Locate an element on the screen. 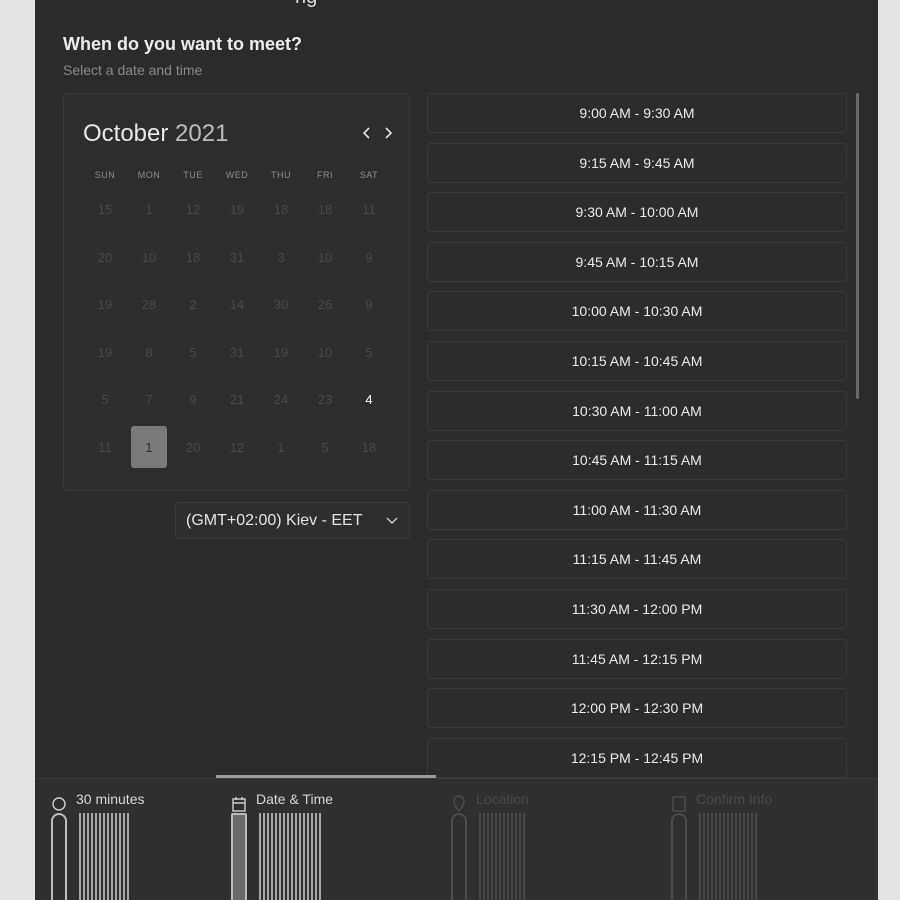  calendar-day-selected: 1 is located at coordinates (149, 448).